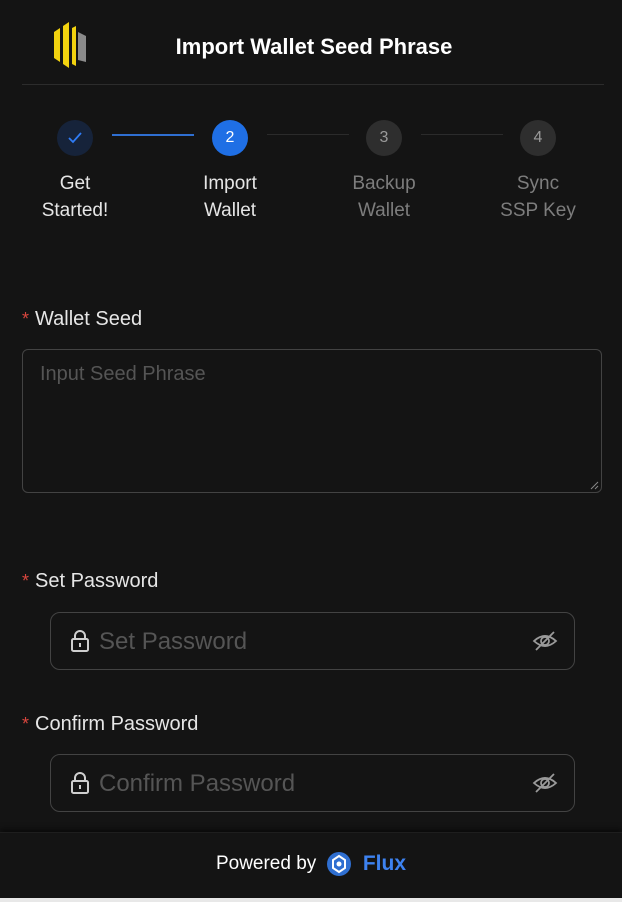 The image size is (622, 902). What do you see at coordinates (538, 197) in the screenshot?
I see `step-4-label: Sync SSP Key` at bounding box center [538, 197].